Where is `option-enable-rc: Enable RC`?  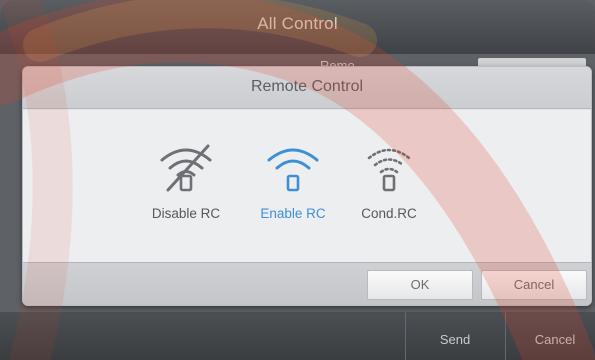
option-enable-rc: Enable RC is located at coordinates (293, 194).